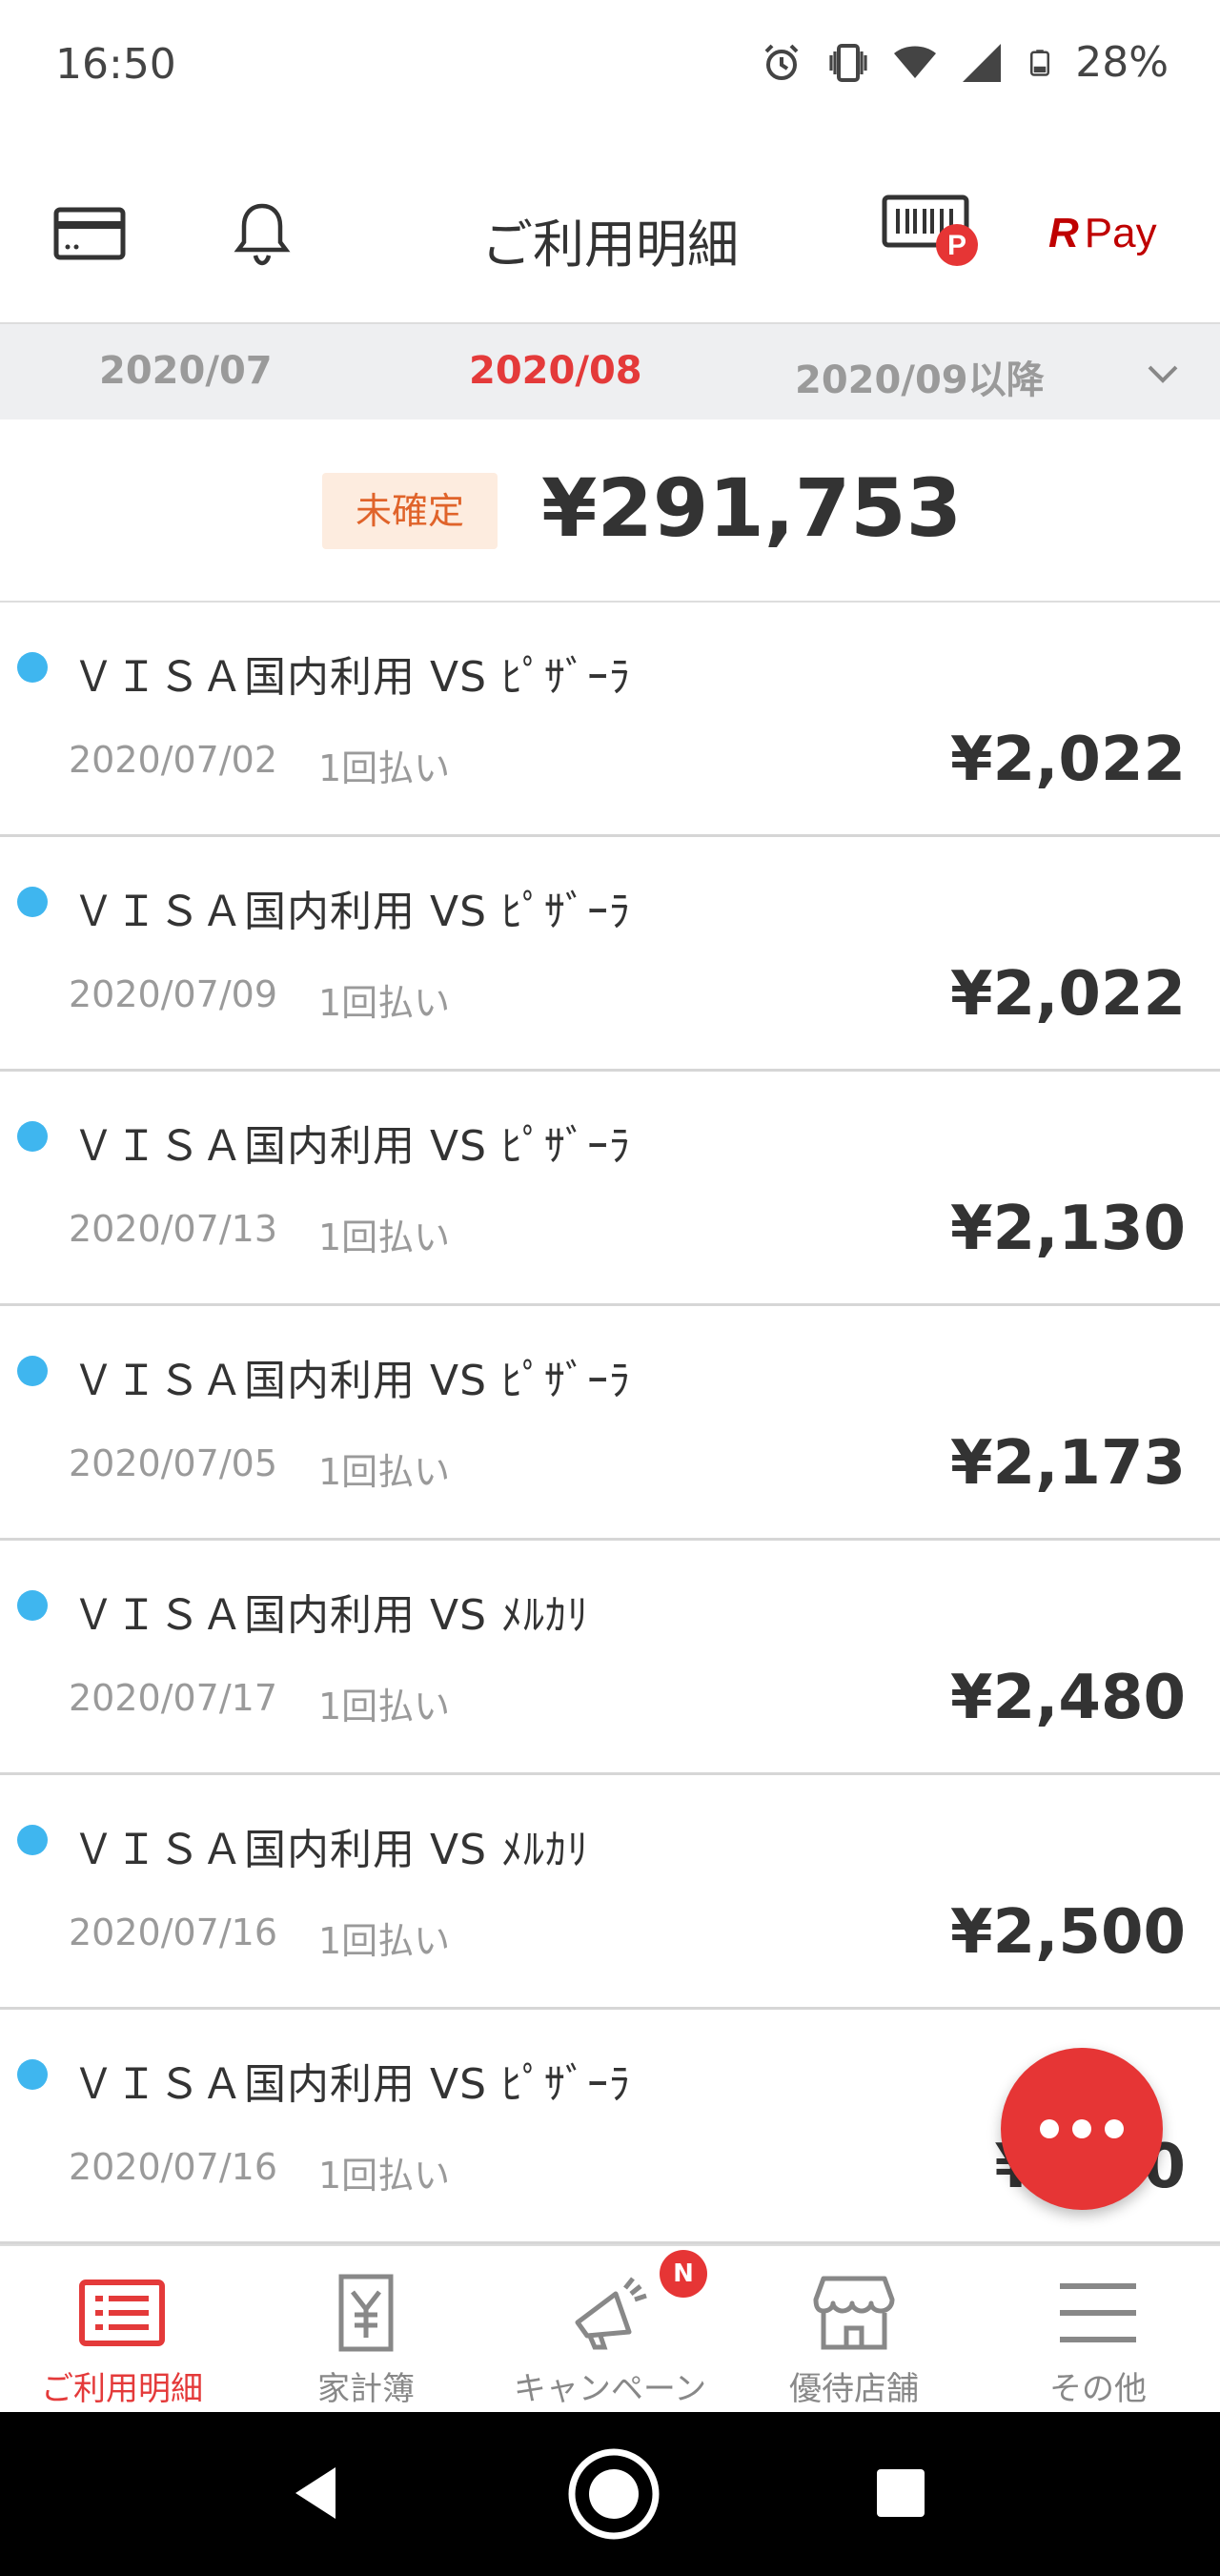  I want to click on nav-label: ご利用明細, so click(122, 2389).